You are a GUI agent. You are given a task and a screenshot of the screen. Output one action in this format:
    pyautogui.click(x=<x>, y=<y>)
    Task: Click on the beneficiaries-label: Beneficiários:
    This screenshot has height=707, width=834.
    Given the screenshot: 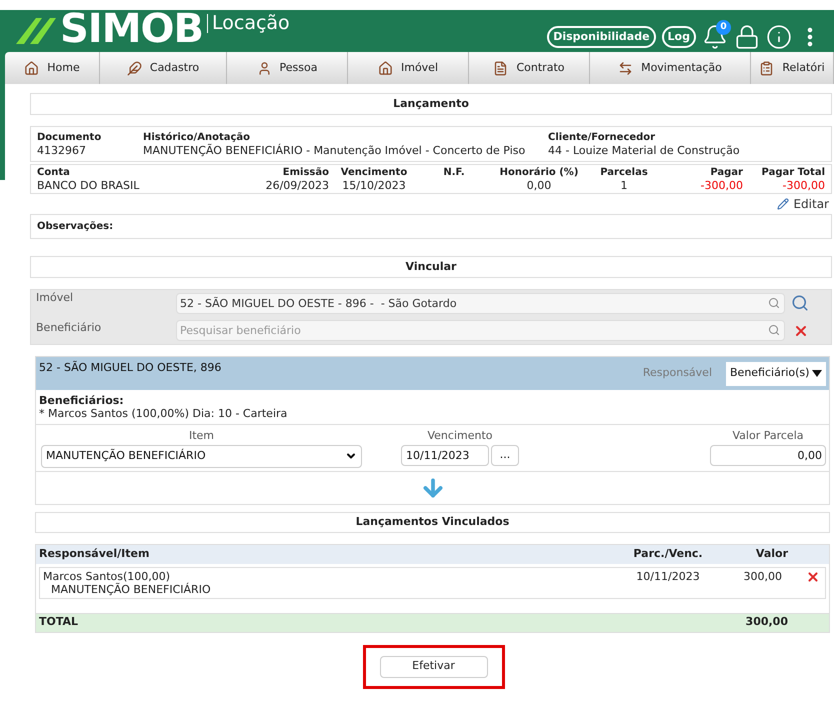 What is the action you would take?
    pyautogui.click(x=82, y=400)
    